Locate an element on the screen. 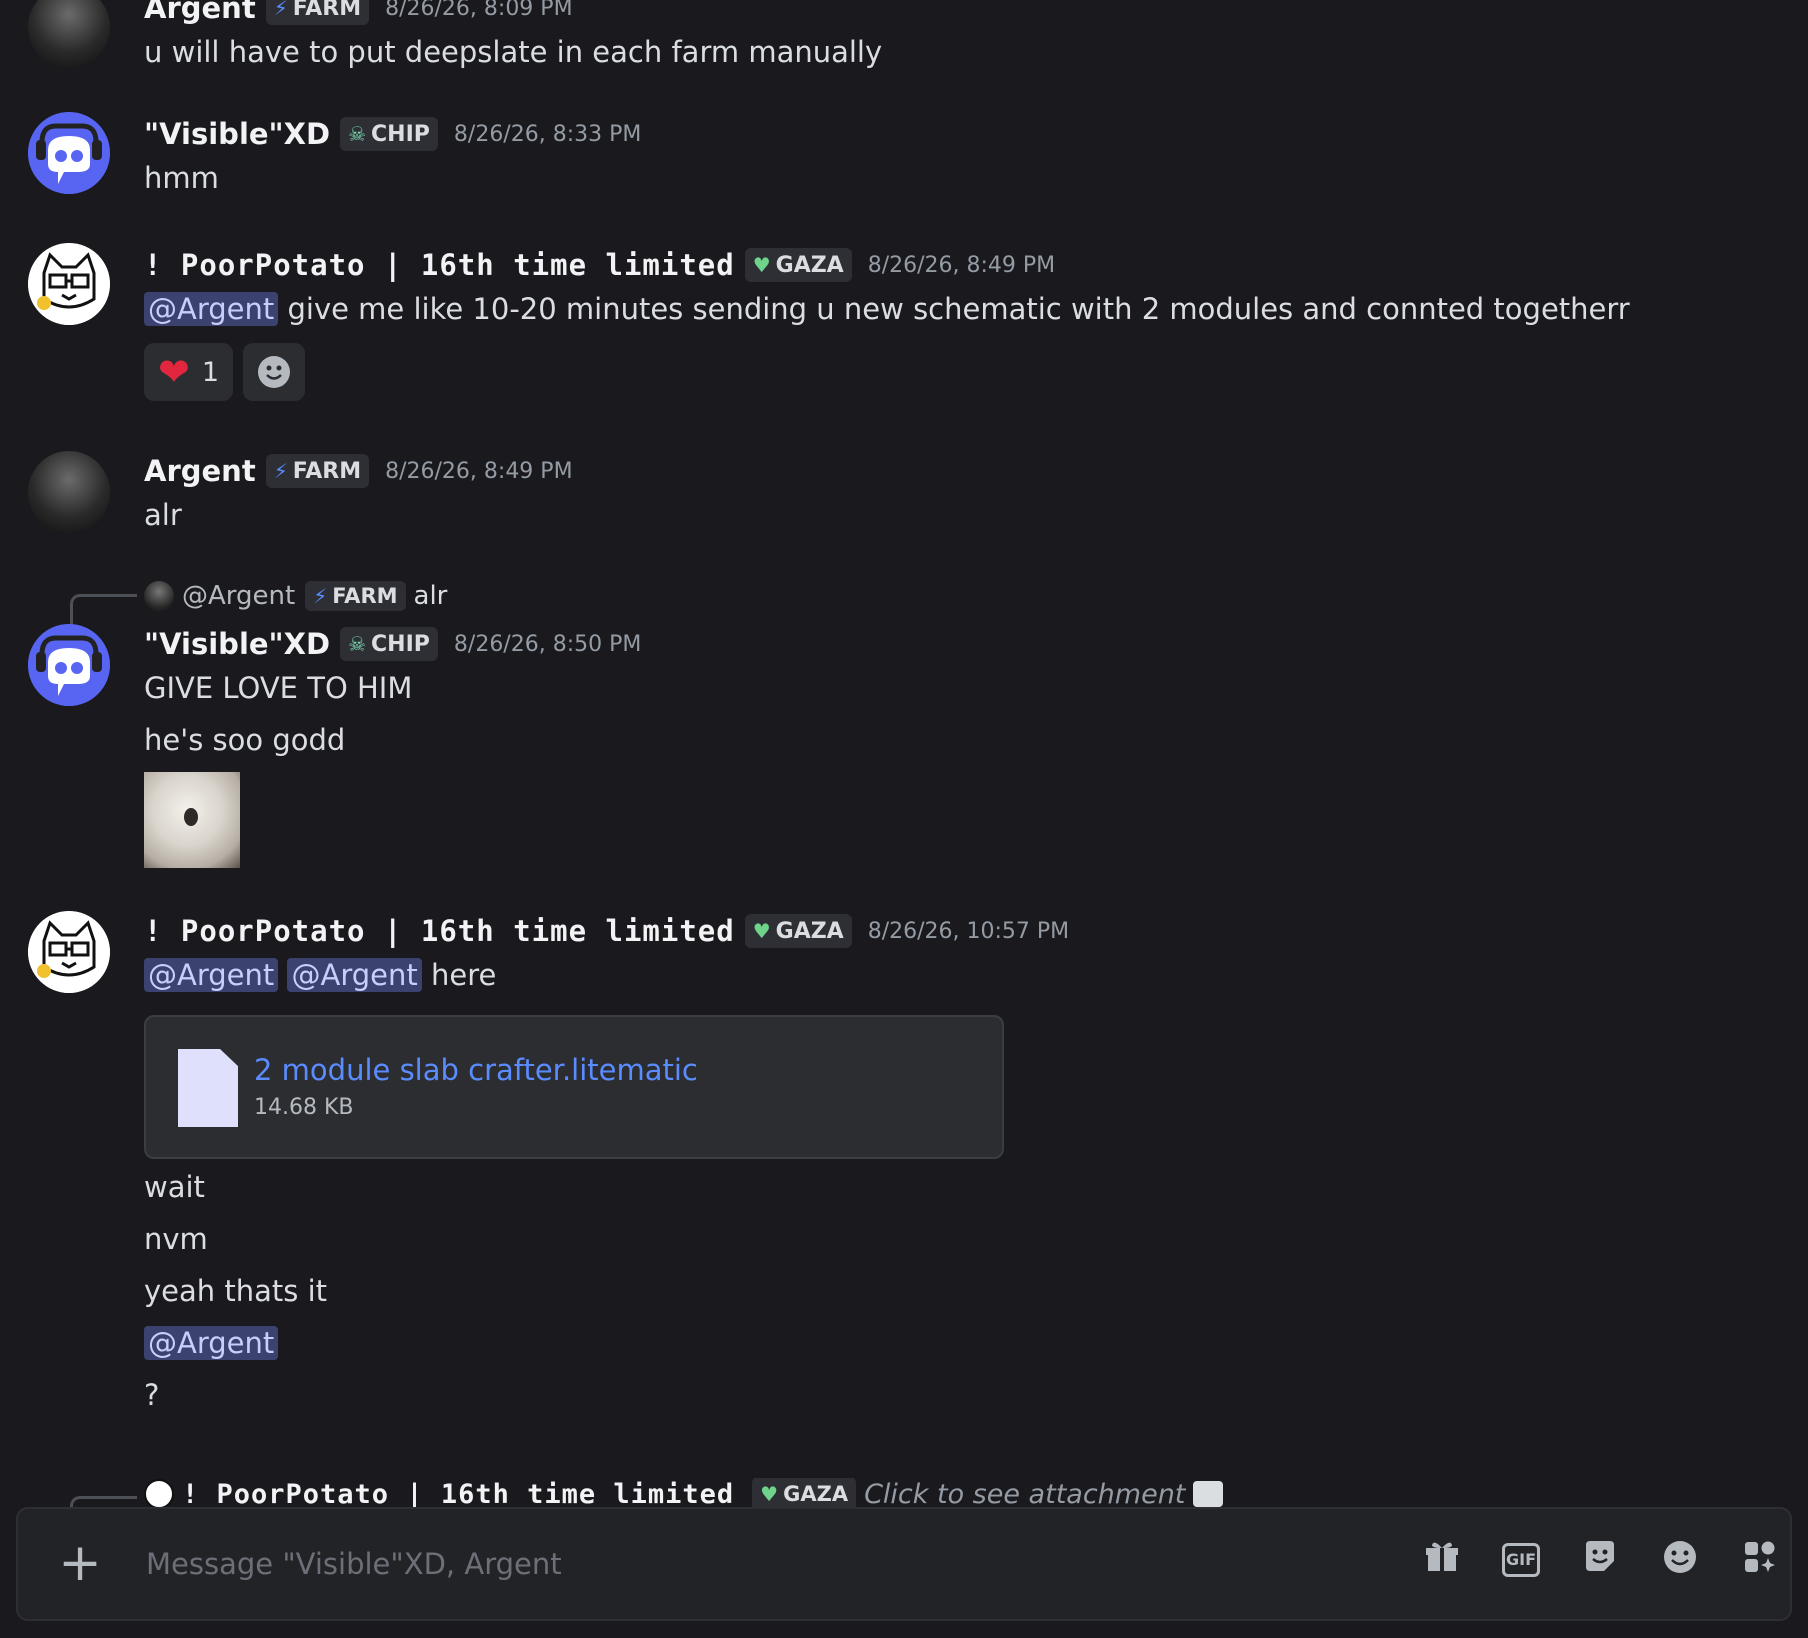  message-text: hmm is located at coordinates (181, 178).